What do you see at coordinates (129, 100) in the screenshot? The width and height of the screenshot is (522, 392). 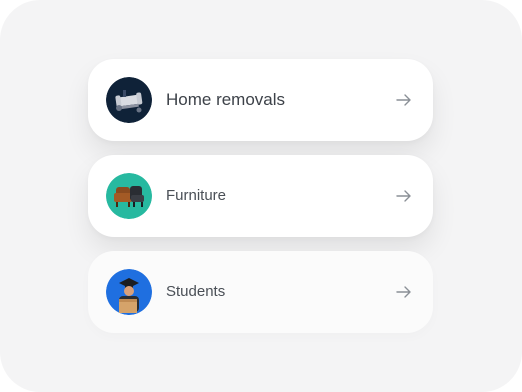 I see `couch-icon` at bounding box center [129, 100].